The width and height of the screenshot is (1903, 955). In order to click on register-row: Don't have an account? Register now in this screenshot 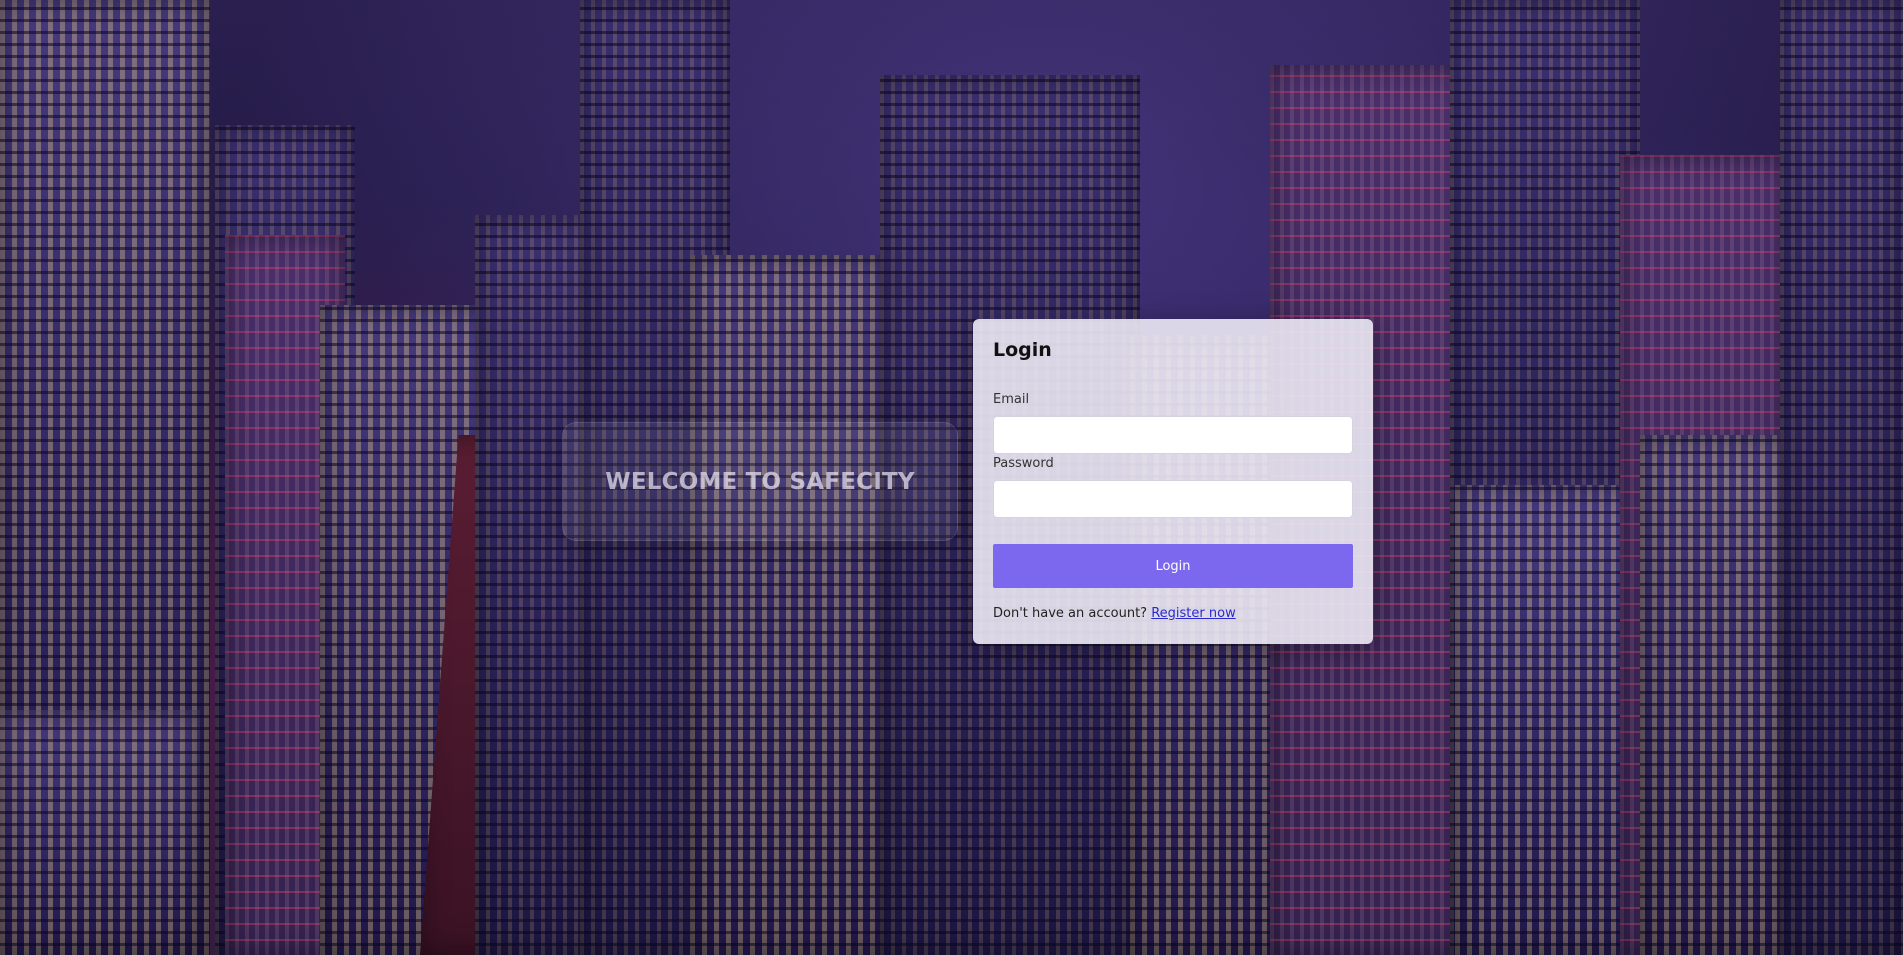, I will do `click(1114, 613)`.